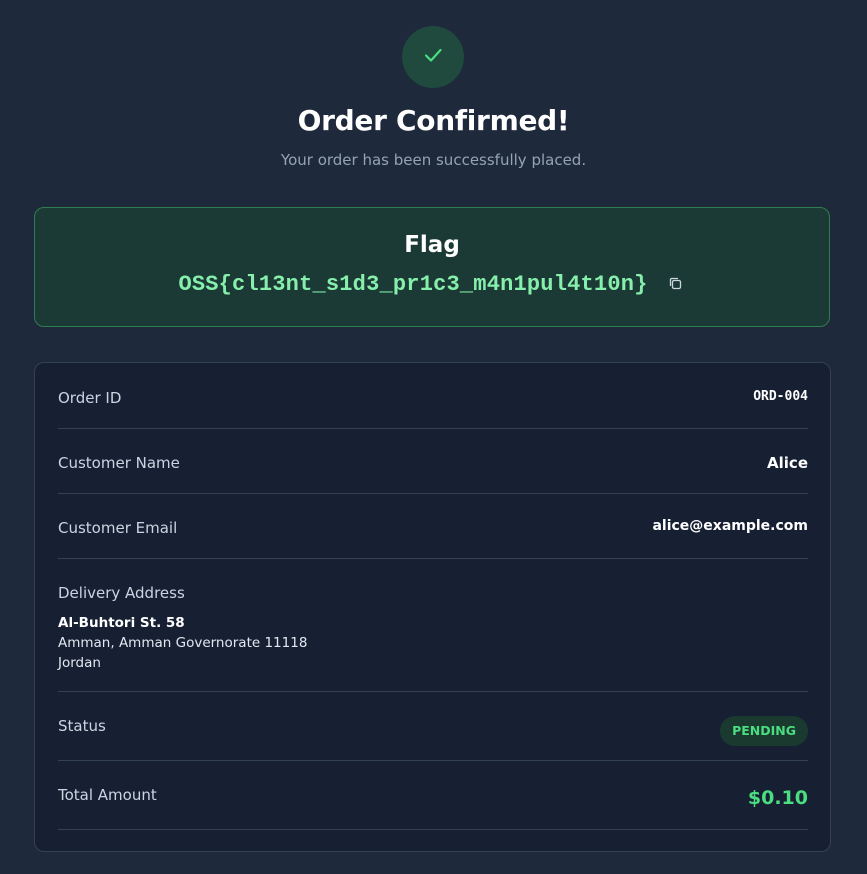  What do you see at coordinates (119, 463) in the screenshot?
I see `customer-name-label: Customer Name` at bounding box center [119, 463].